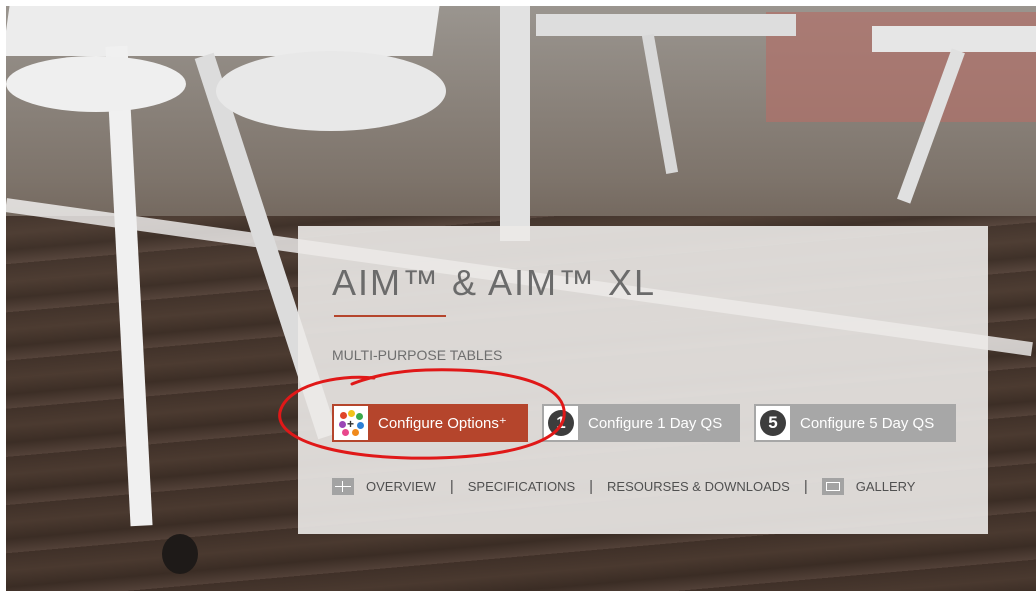 This screenshot has height=591, width=1036. Describe the element at coordinates (442, 423) in the screenshot. I see `configure-options-label: Configure Options⁺` at that location.